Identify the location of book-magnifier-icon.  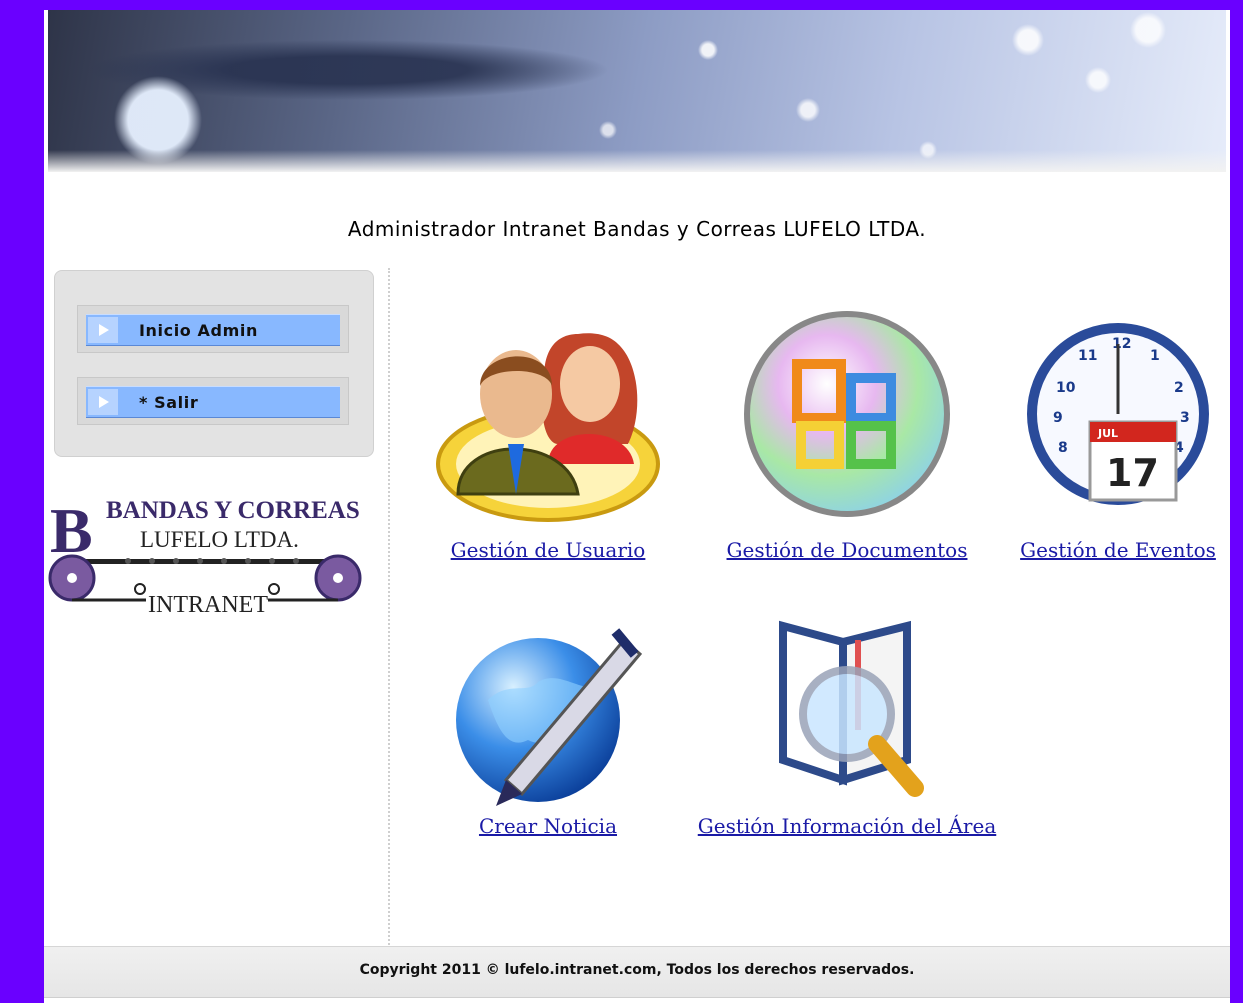
(847, 710).